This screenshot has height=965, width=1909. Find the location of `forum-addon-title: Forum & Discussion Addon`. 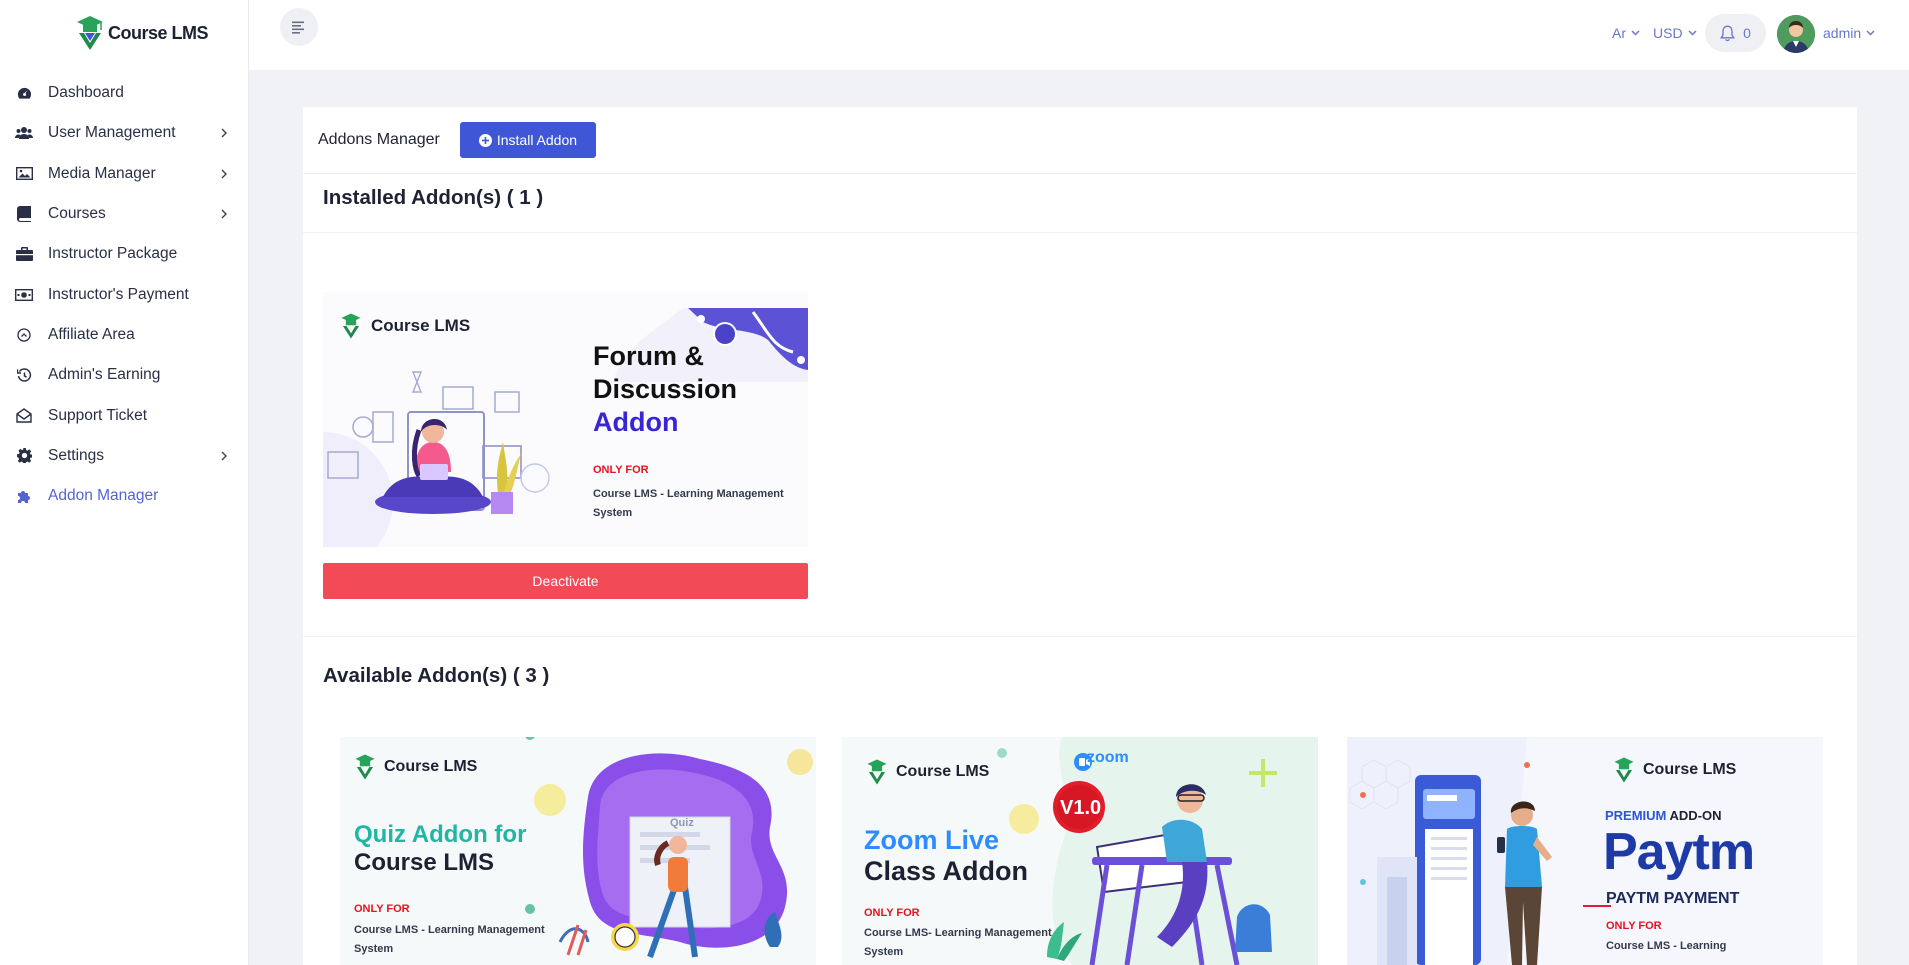

forum-addon-title: Forum & Discussion Addon is located at coordinates (665, 389).